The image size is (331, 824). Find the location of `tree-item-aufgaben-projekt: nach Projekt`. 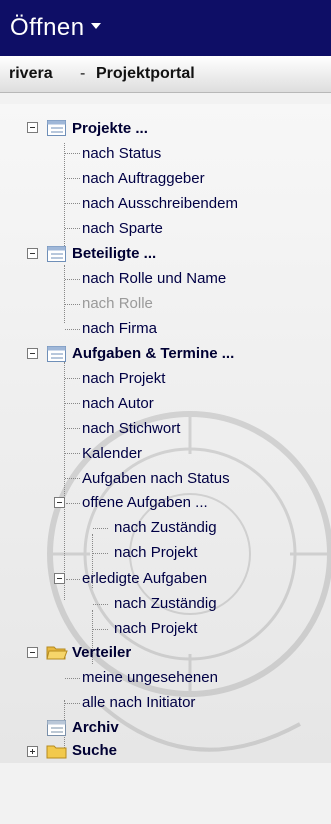

tree-item-aufgaben-projekt: nach Projekt is located at coordinates (123, 378).